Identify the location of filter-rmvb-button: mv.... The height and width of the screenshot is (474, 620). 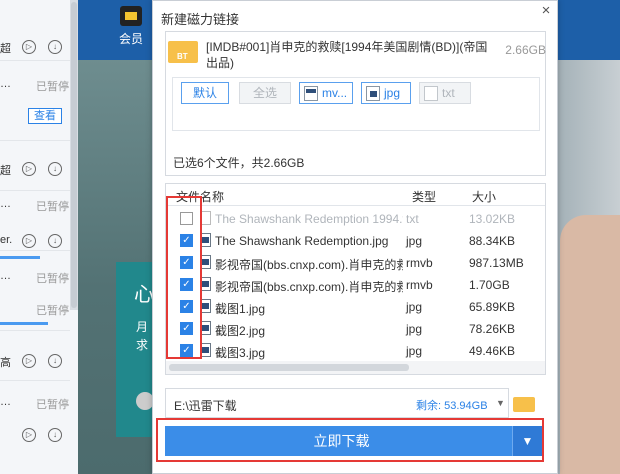
(326, 93).